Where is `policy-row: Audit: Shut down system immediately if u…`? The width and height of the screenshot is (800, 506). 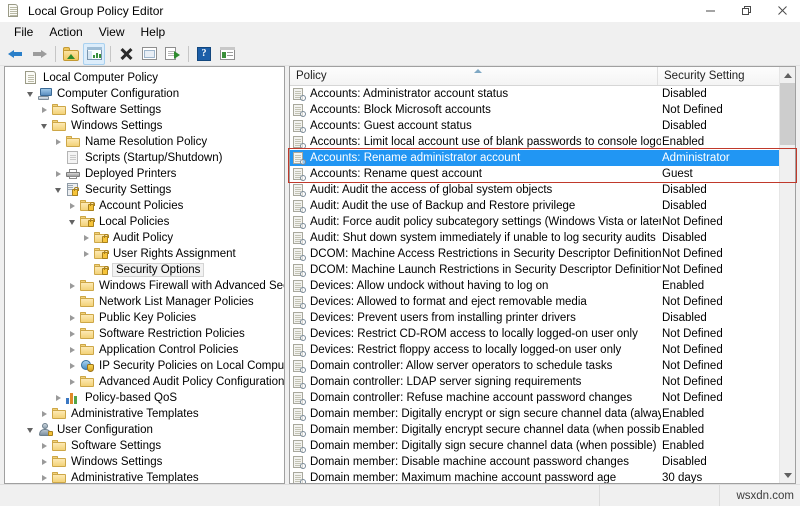 policy-row: Audit: Shut down system immediately if u… is located at coordinates (542, 238).